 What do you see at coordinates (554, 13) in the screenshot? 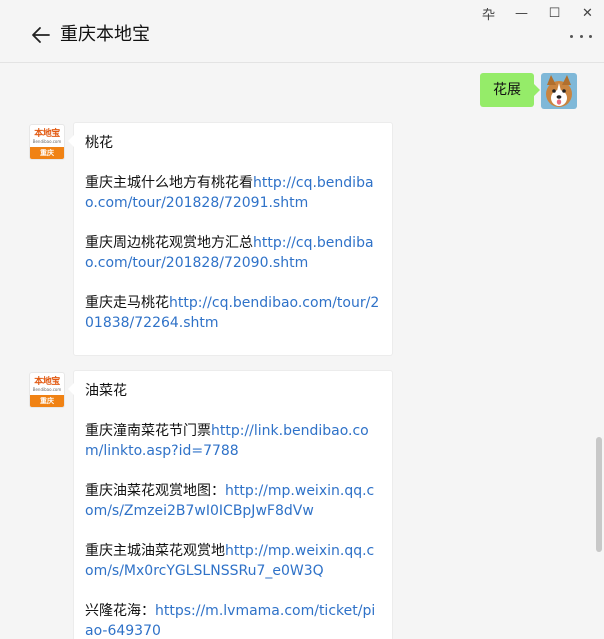
I see `maximize-button: ☐` at bounding box center [554, 13].